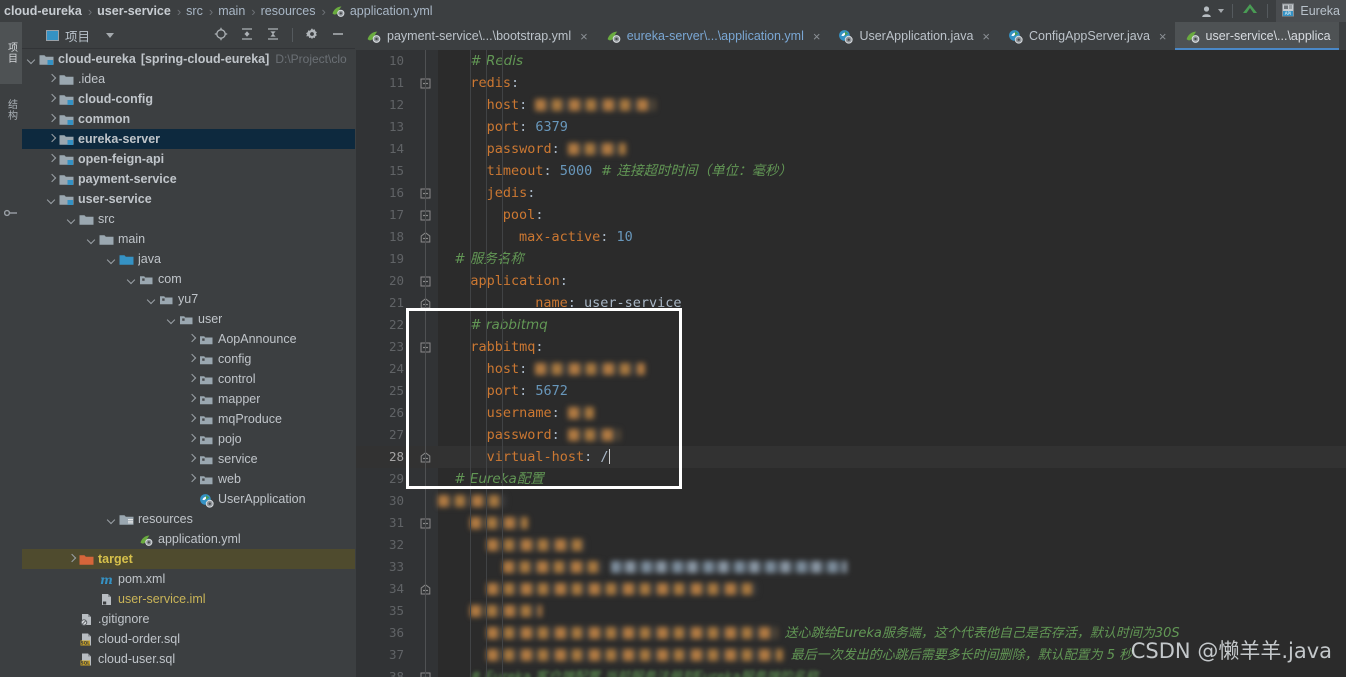 This screenshot has width=1346, height=677. What do you see at coordinates (188, 319) in the screenshot?
I see `tree-node-user: user` at bounding box center [188, 319].